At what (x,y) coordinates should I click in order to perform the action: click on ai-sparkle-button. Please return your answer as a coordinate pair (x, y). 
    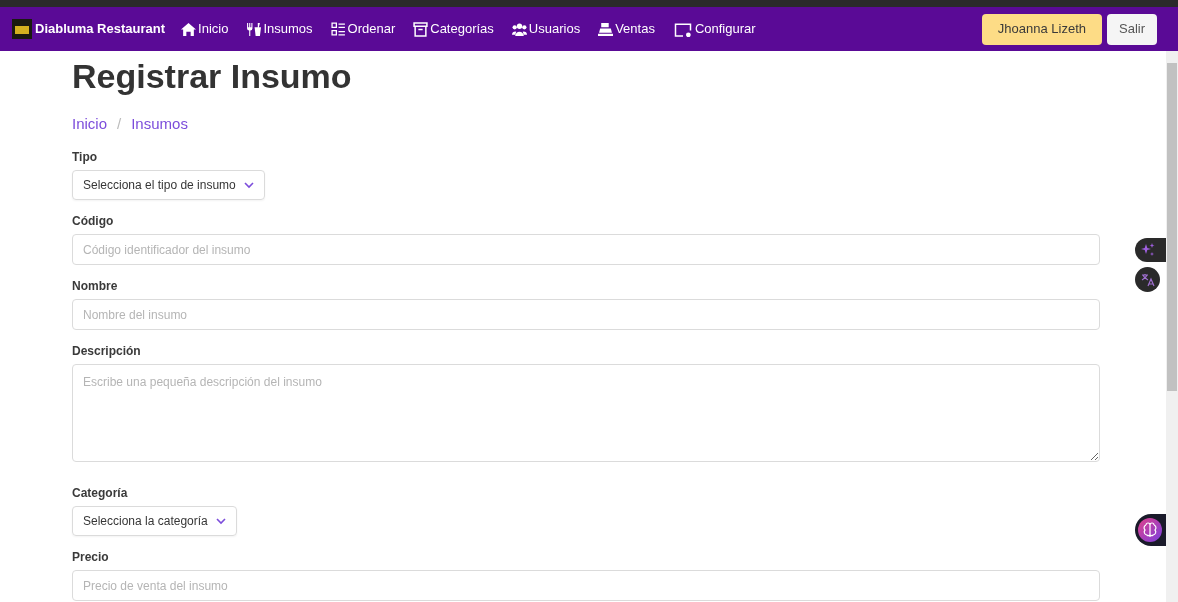
    Looking at the image, I should click on (1151, 250).